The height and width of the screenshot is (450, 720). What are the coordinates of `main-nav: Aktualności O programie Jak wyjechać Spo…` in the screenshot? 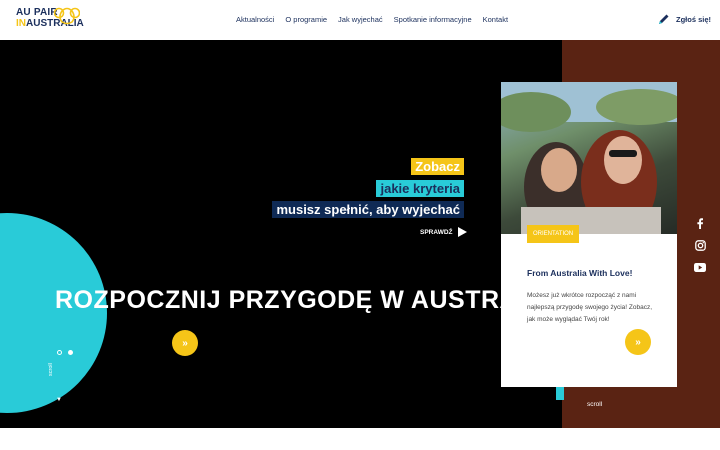 It's located at (377, 19).